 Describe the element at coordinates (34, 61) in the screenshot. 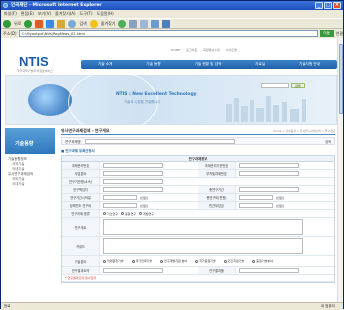

I see `site-logo: NTIS` at that location.